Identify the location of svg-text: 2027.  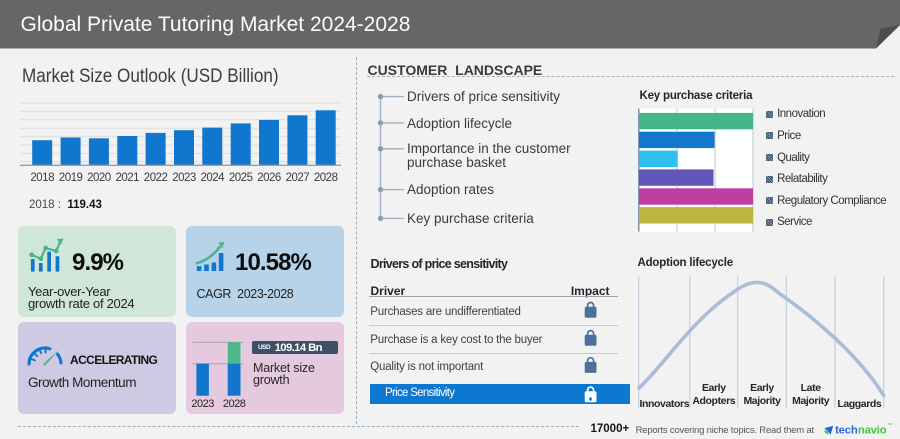
(298, 178).